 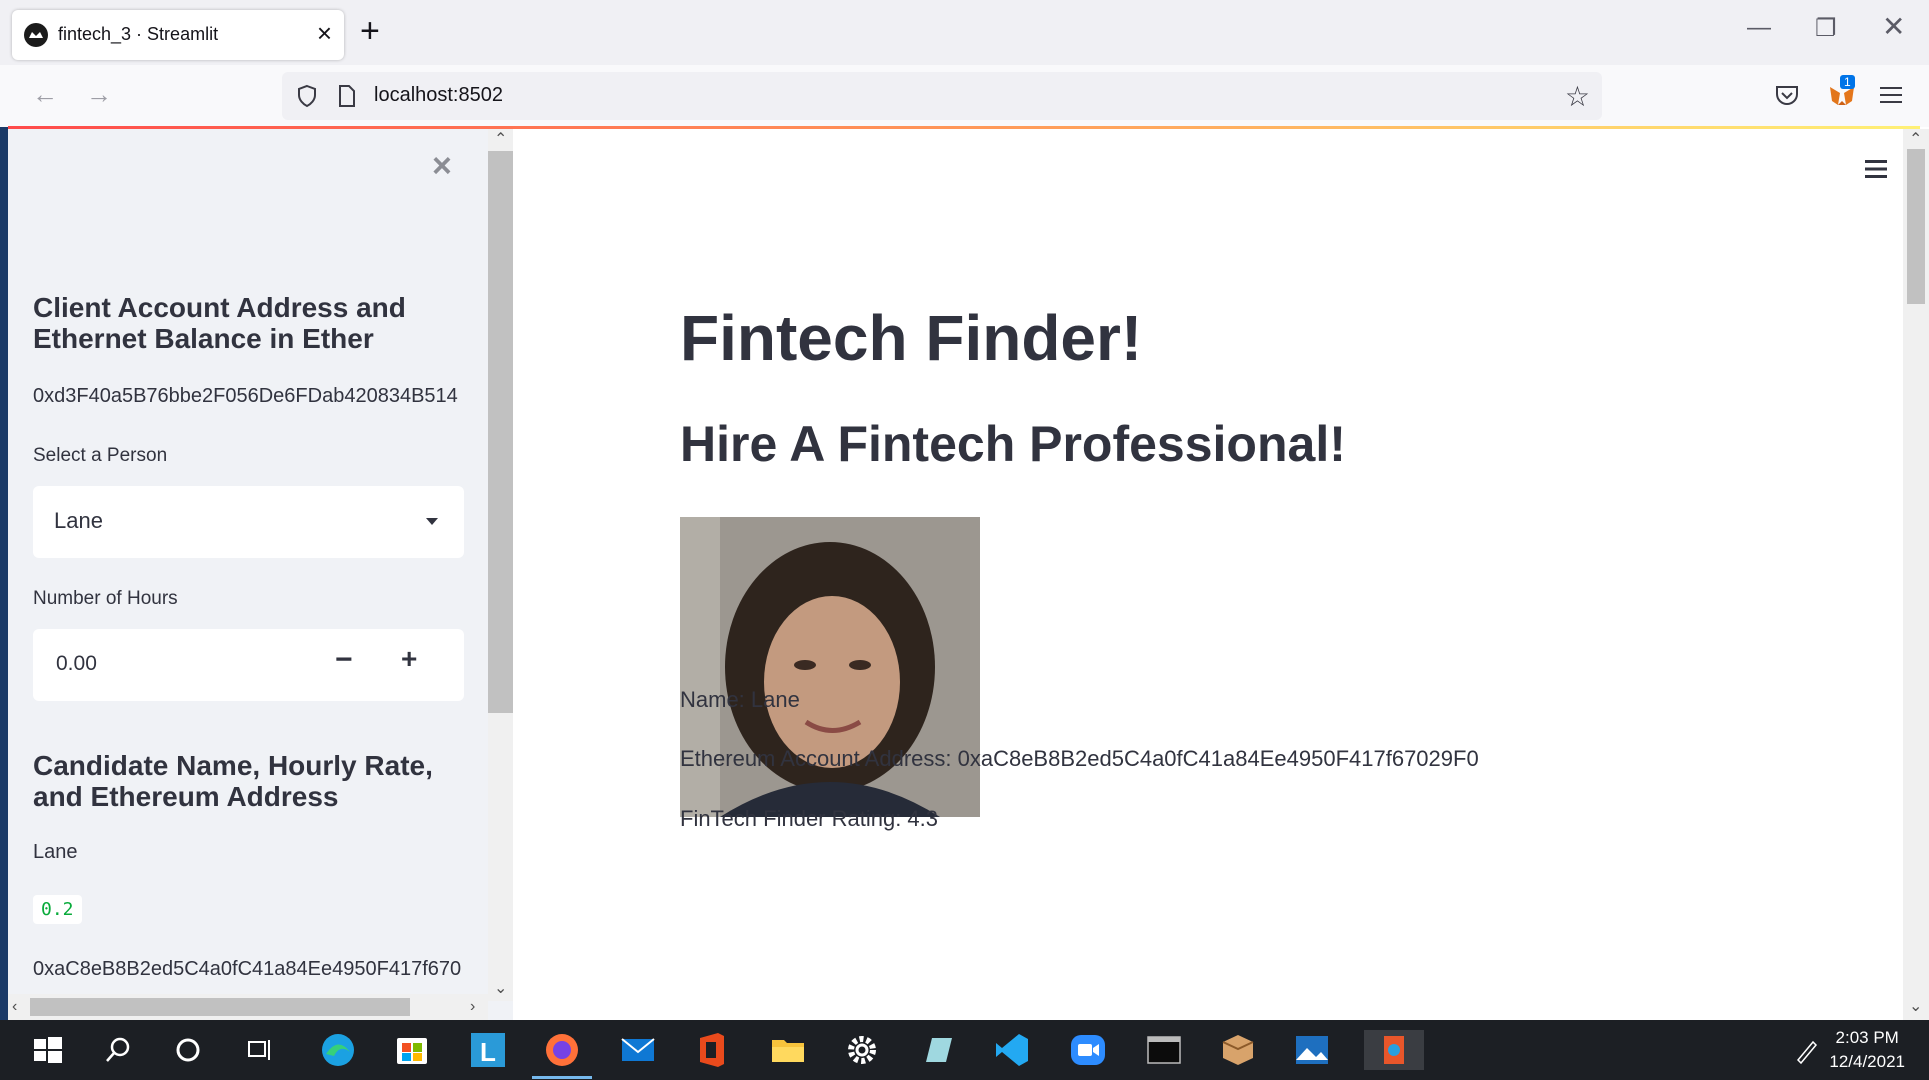 What do you see at coordinates (99, 94) in the screenshot?
I see `forward-arrow-icon: →` at bounding box center [99, 94].